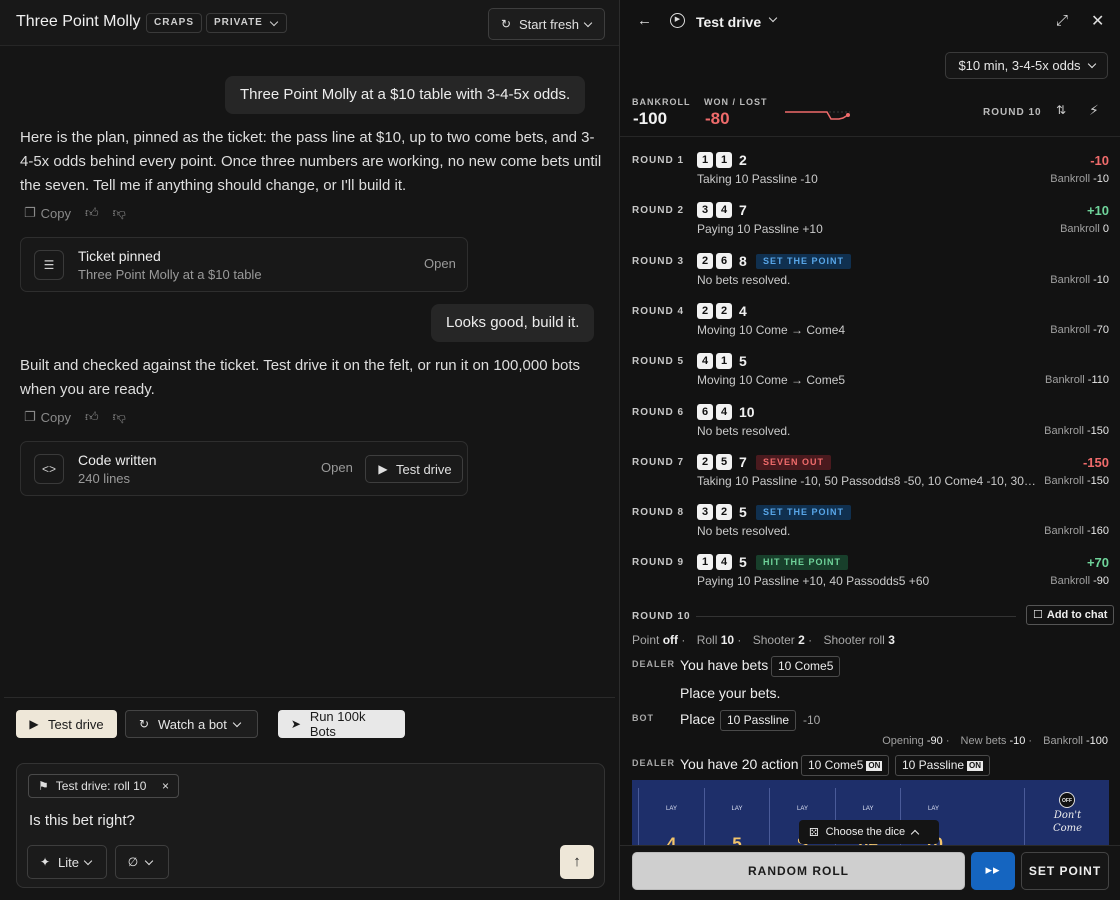 This screenshot has width=1120, height=900. Describe the element at coordinates (1079, 280) in the screenshot. I see `round-bankroll: Bankroll -10` at that location.